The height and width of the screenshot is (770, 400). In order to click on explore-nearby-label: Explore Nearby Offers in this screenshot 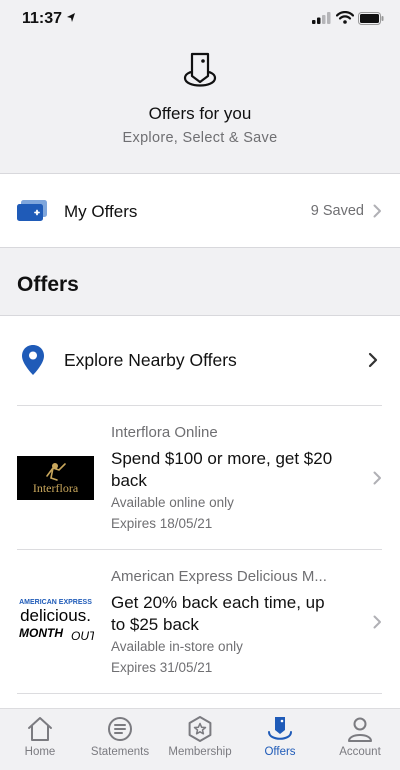, I will do `click(150, 360)`.